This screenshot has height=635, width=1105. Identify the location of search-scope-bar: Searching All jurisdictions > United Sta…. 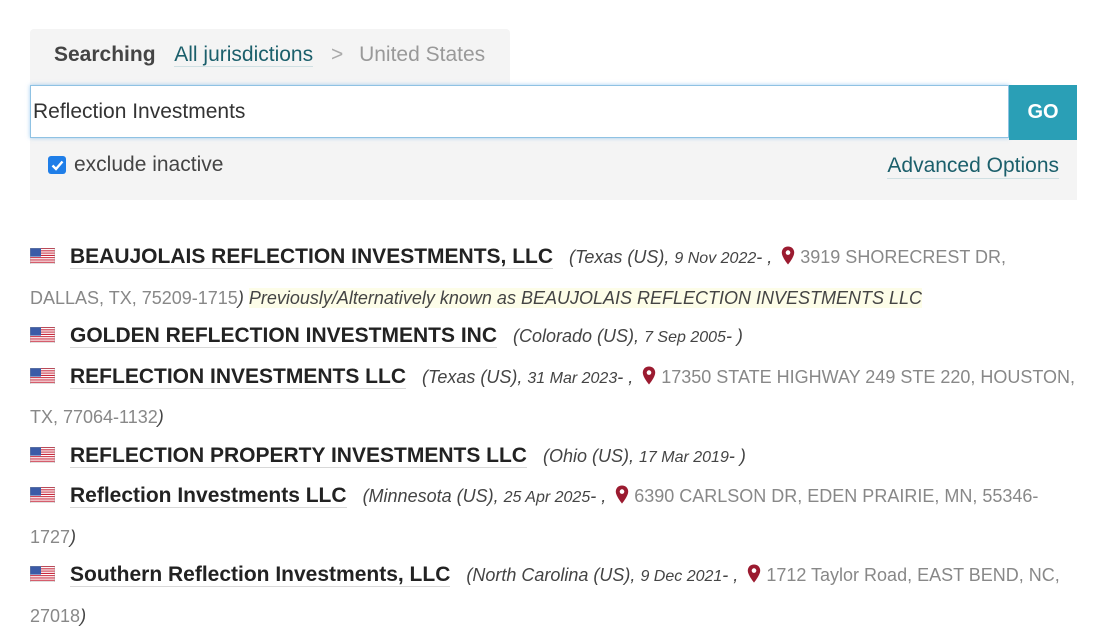
(270, 57).